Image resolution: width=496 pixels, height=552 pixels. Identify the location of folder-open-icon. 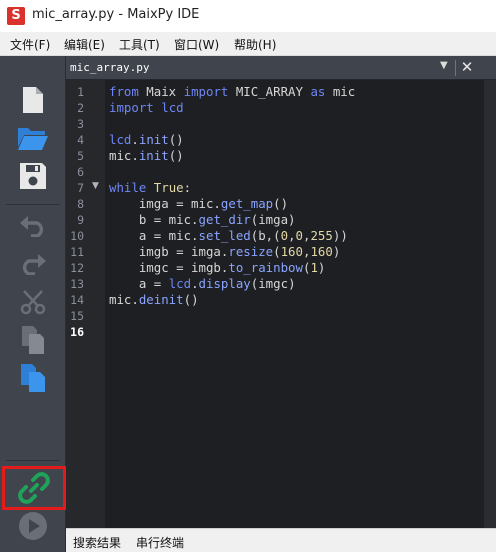
(33, 139).